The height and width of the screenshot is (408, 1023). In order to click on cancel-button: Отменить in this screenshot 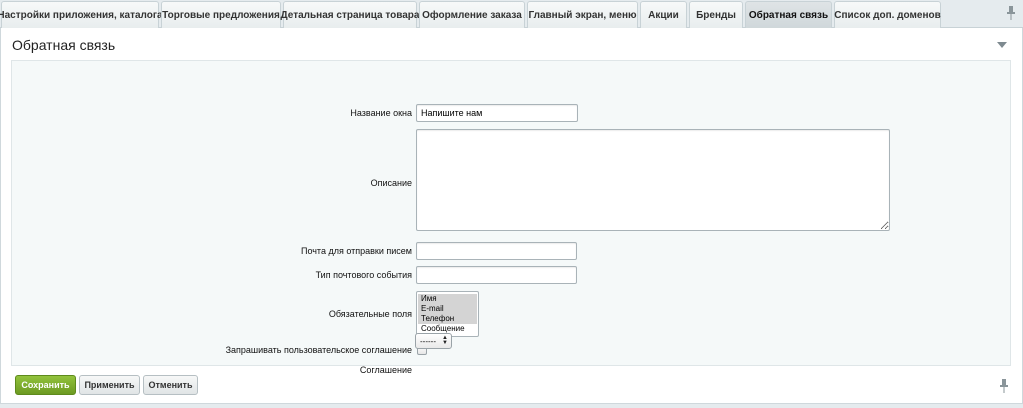, I will do `click(170, 385)`.